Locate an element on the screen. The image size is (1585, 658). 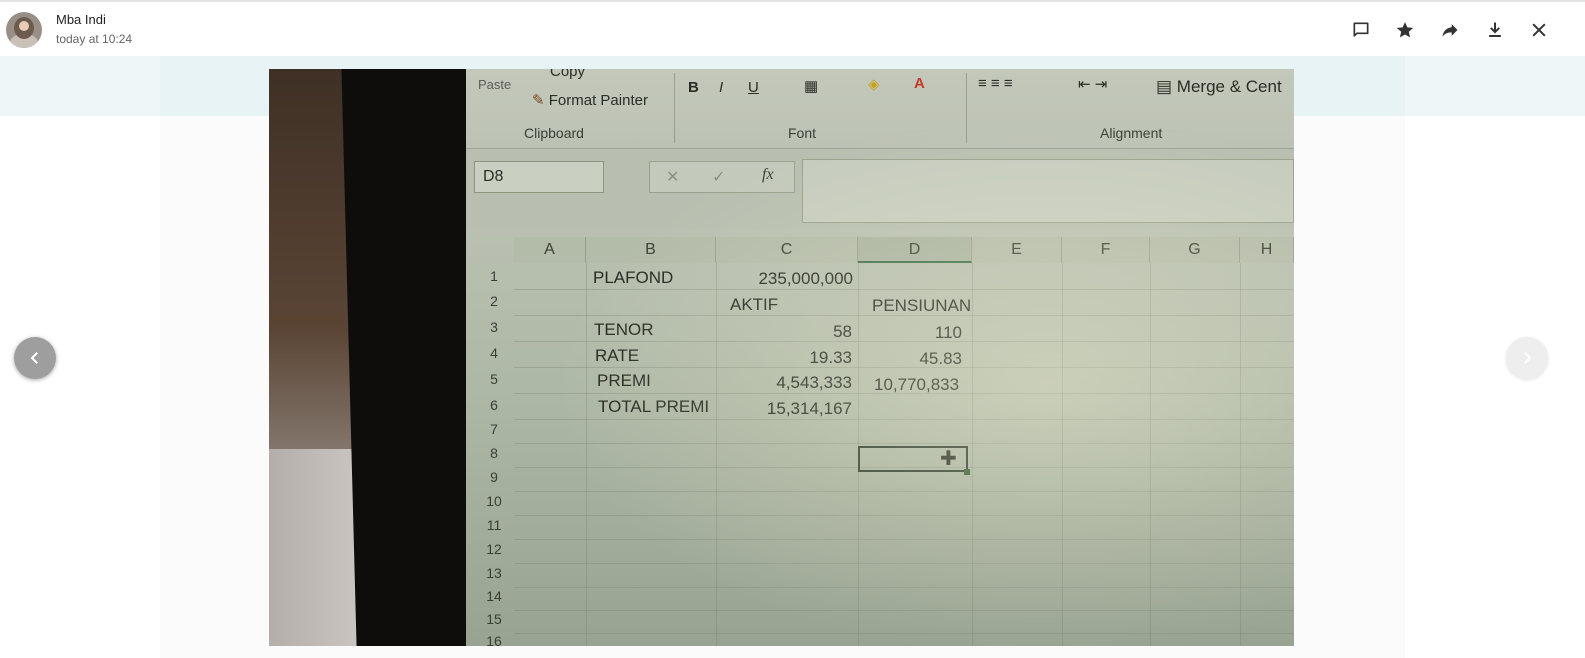
merge-center-label: ▤ Merge & Cent is located at coordinates (1219, 86).